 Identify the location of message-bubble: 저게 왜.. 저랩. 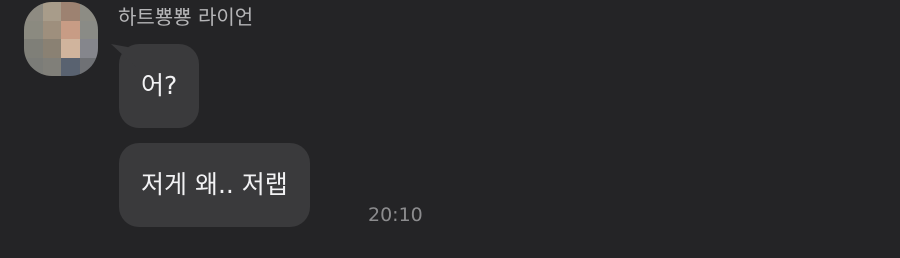
(214, 185).